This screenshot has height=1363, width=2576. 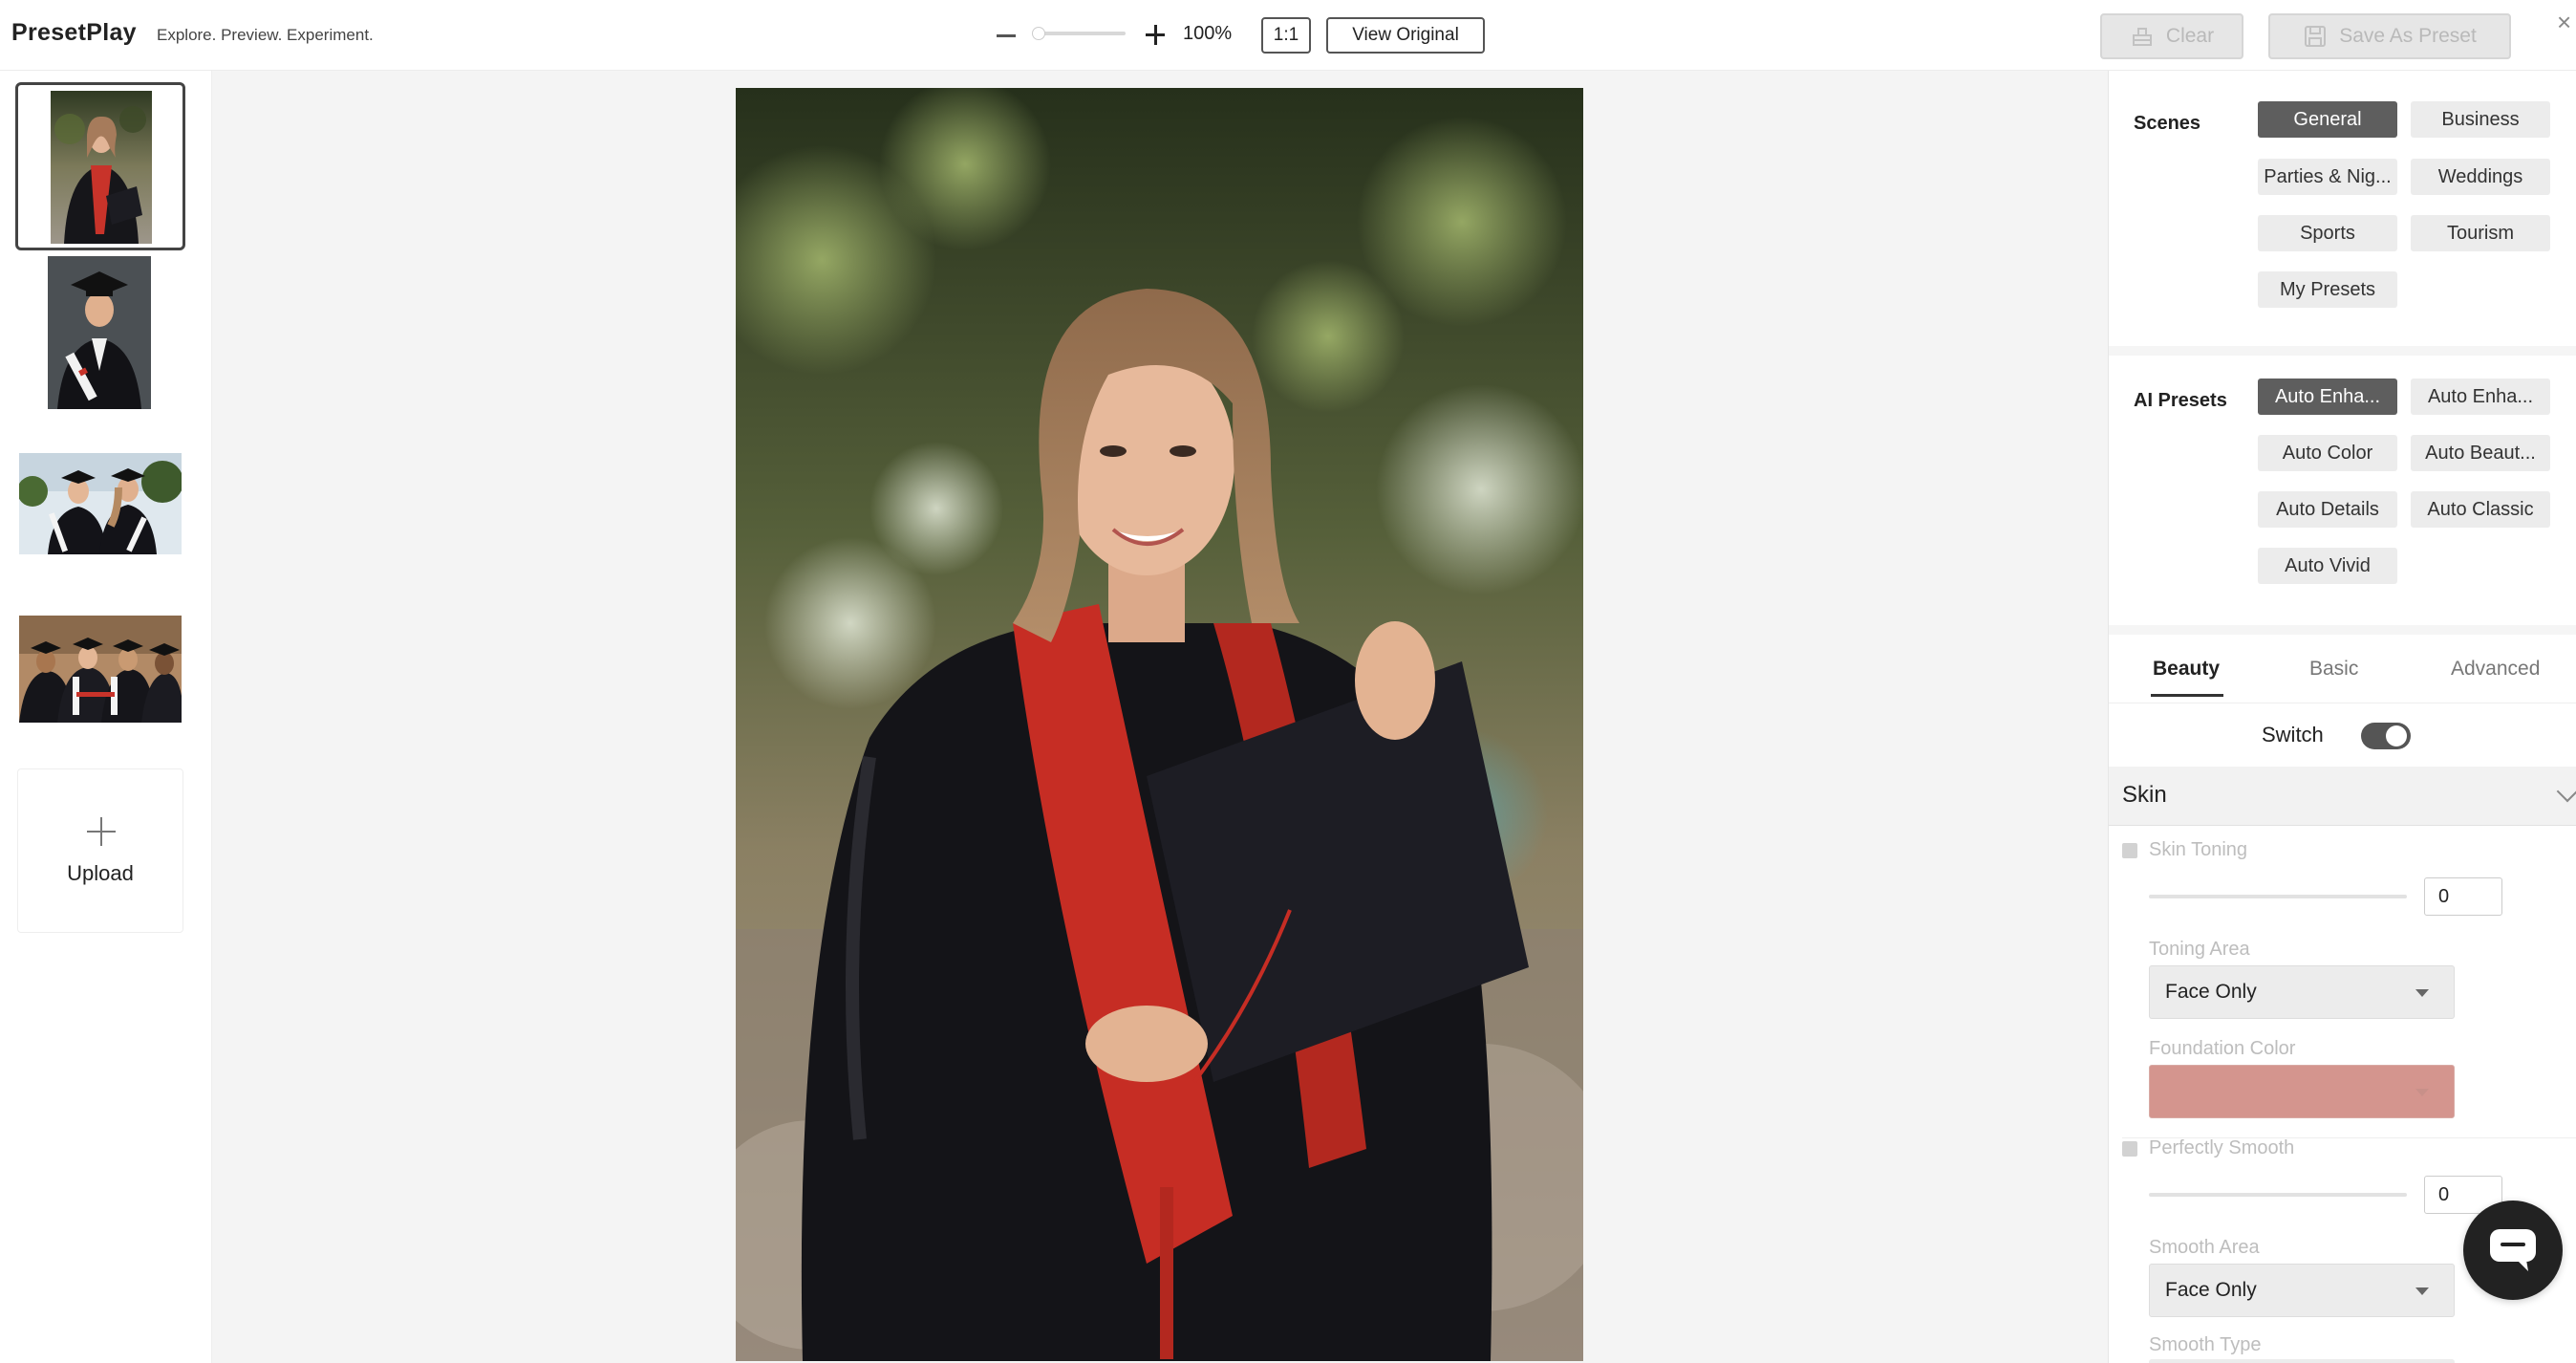 I want to click on ai-preset-item: Auto Vivid, so click(x=2327, y=566).